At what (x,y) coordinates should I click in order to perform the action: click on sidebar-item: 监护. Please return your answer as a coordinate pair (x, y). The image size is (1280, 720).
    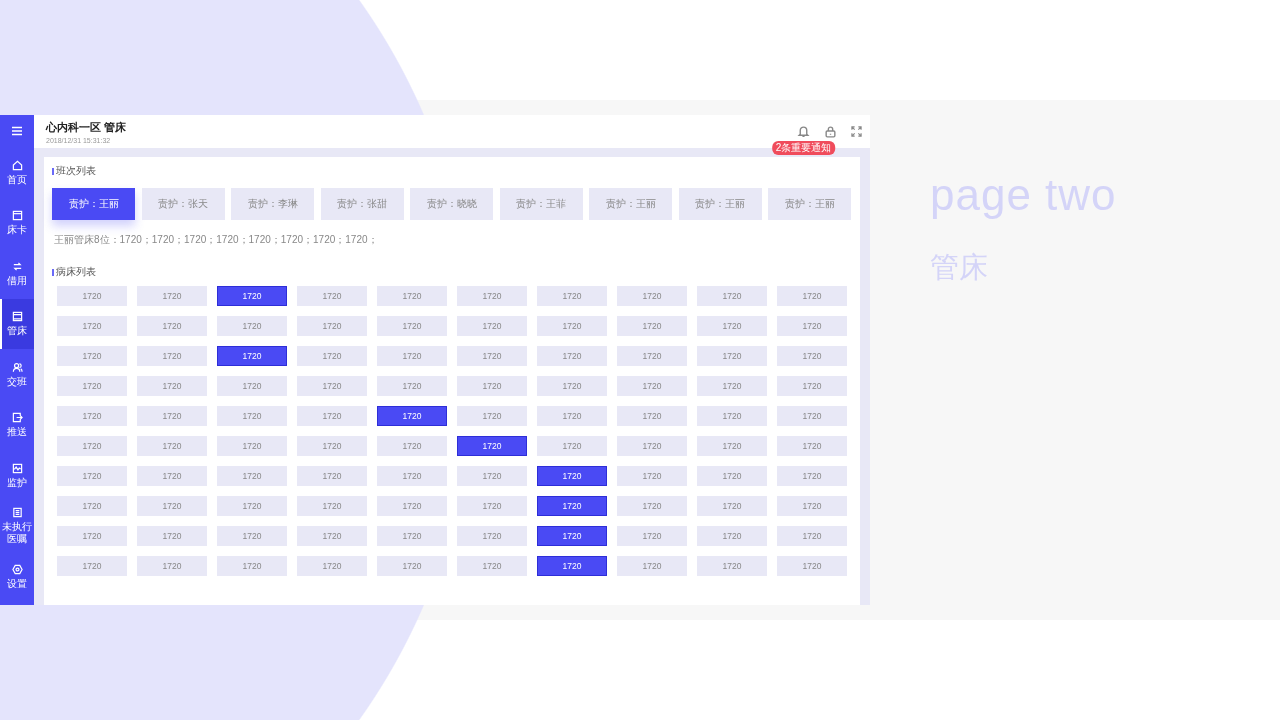
    Looking at the image, I should click on (17, 475).